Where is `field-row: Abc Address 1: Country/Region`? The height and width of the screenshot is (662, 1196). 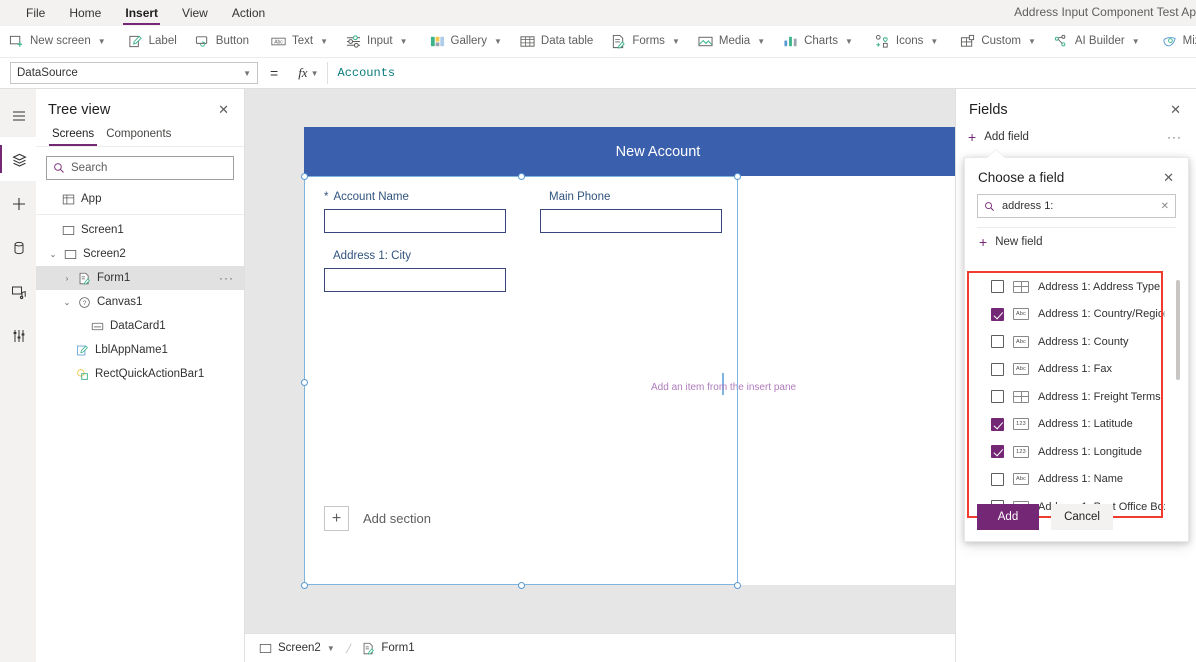
field-row: Abc Address 1: Country/Region is located at coordinates (1067, 315).